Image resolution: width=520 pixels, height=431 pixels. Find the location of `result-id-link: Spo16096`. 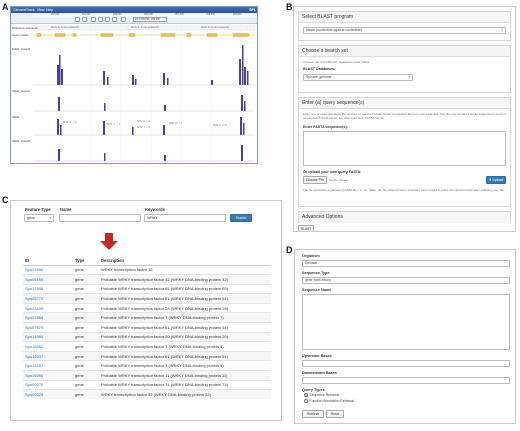

result-id-link: Spo16096 is located at coordinates (48, 375).